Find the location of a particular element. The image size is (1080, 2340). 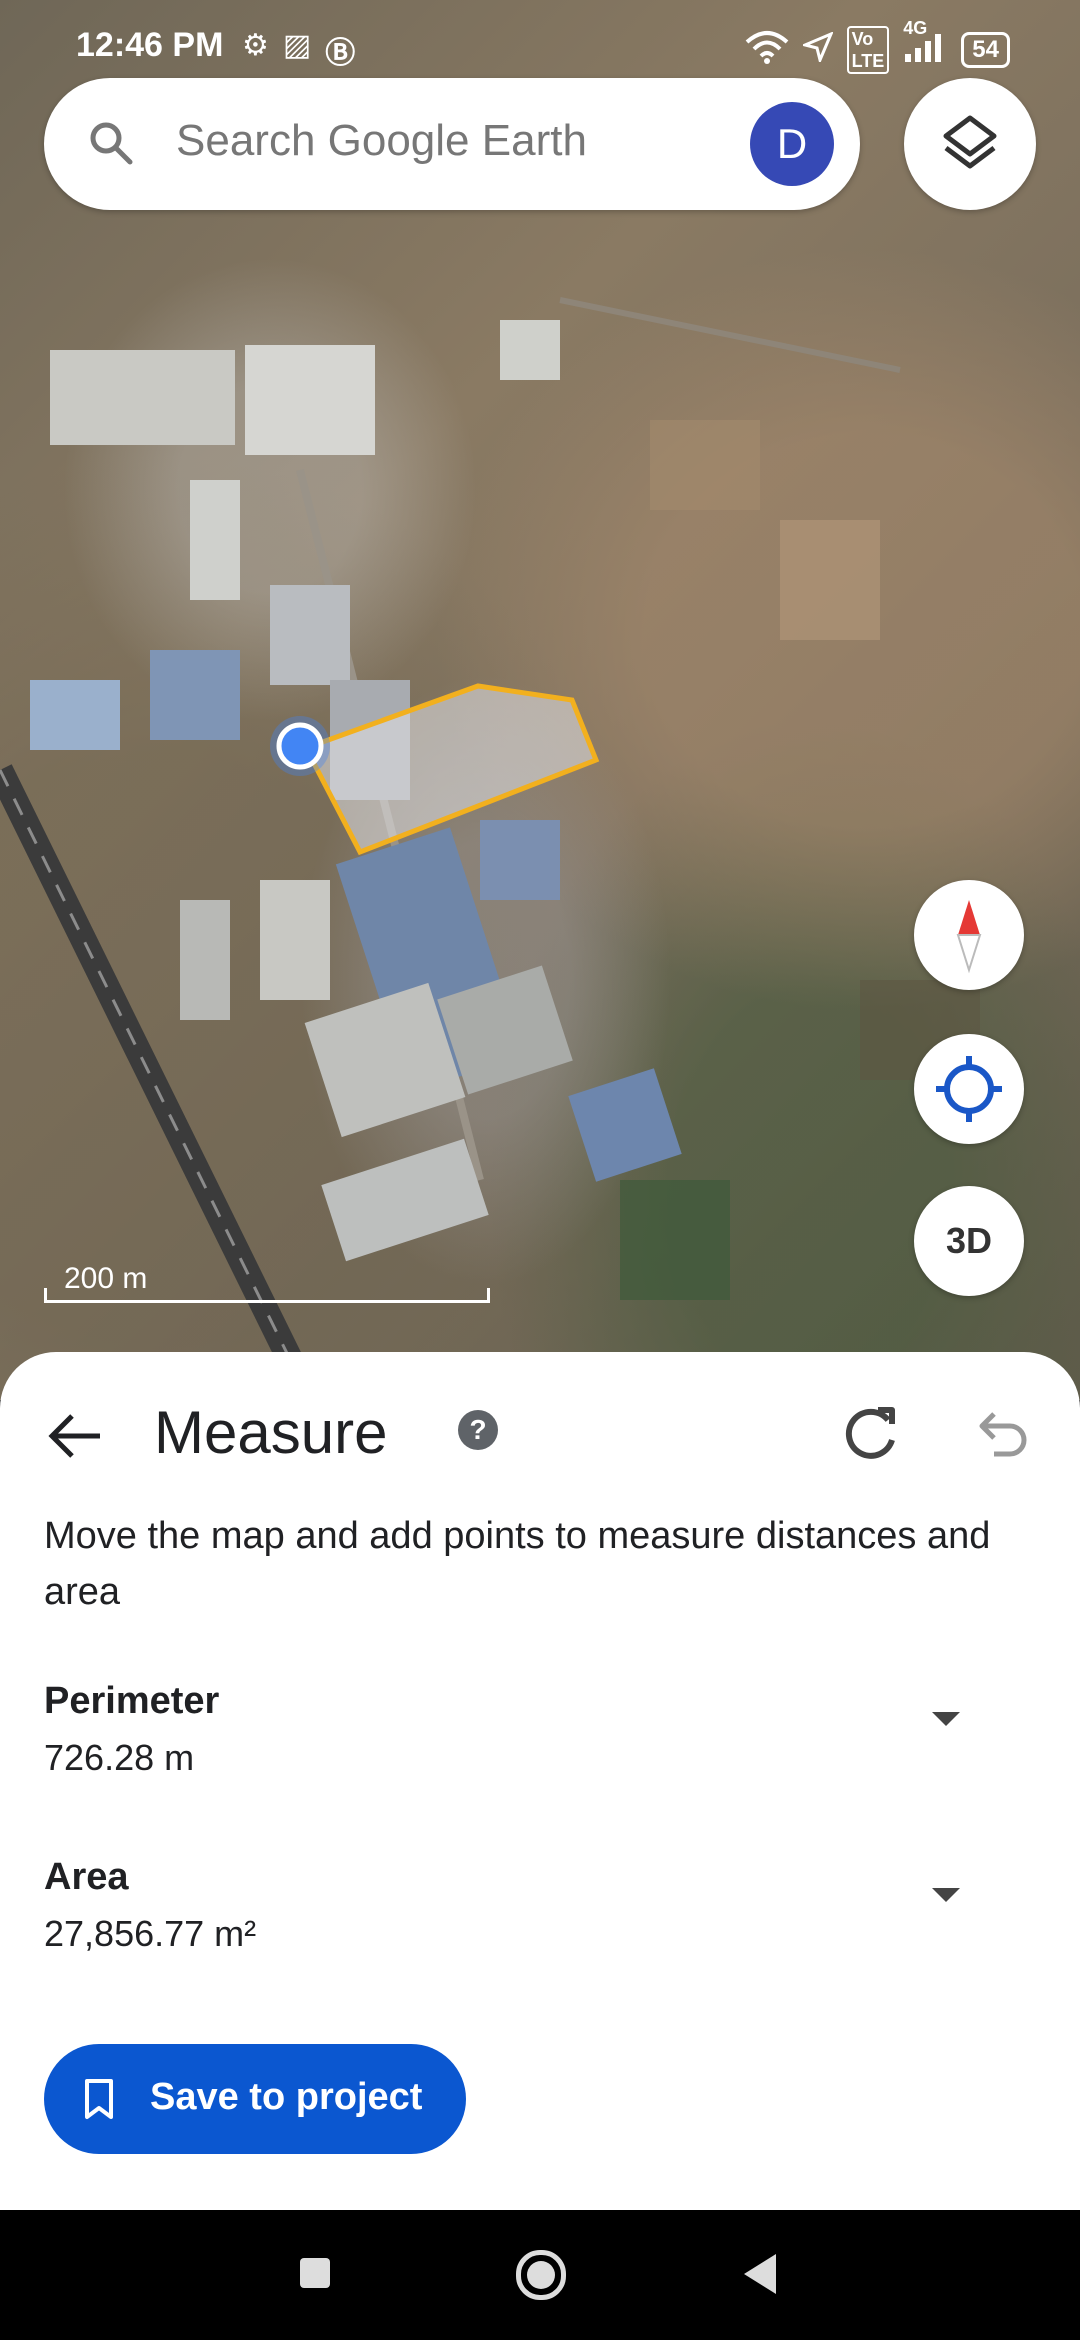

photo-icon: ▨ is located at coordinates (297, 45).